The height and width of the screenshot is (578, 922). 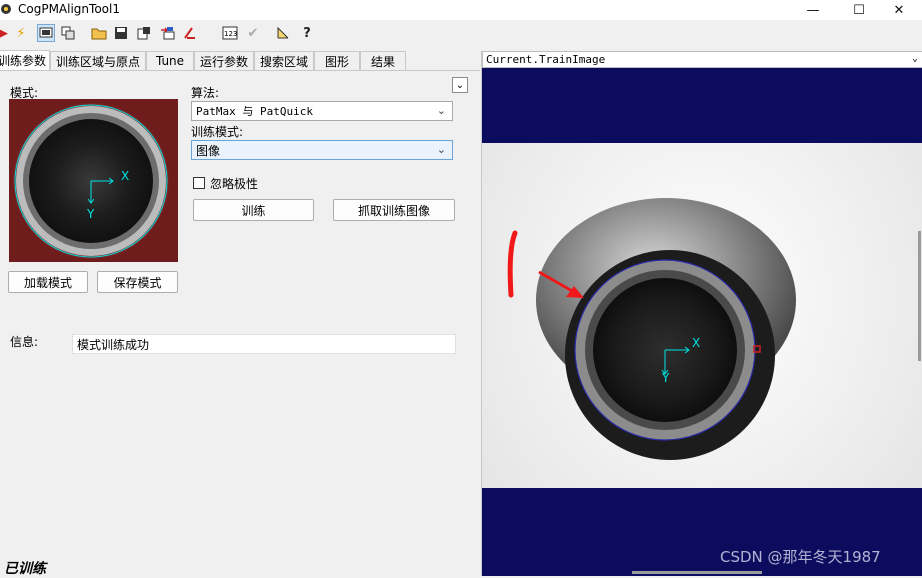 I want to click on vertical-scrollbar, so click(x=919, y=296).